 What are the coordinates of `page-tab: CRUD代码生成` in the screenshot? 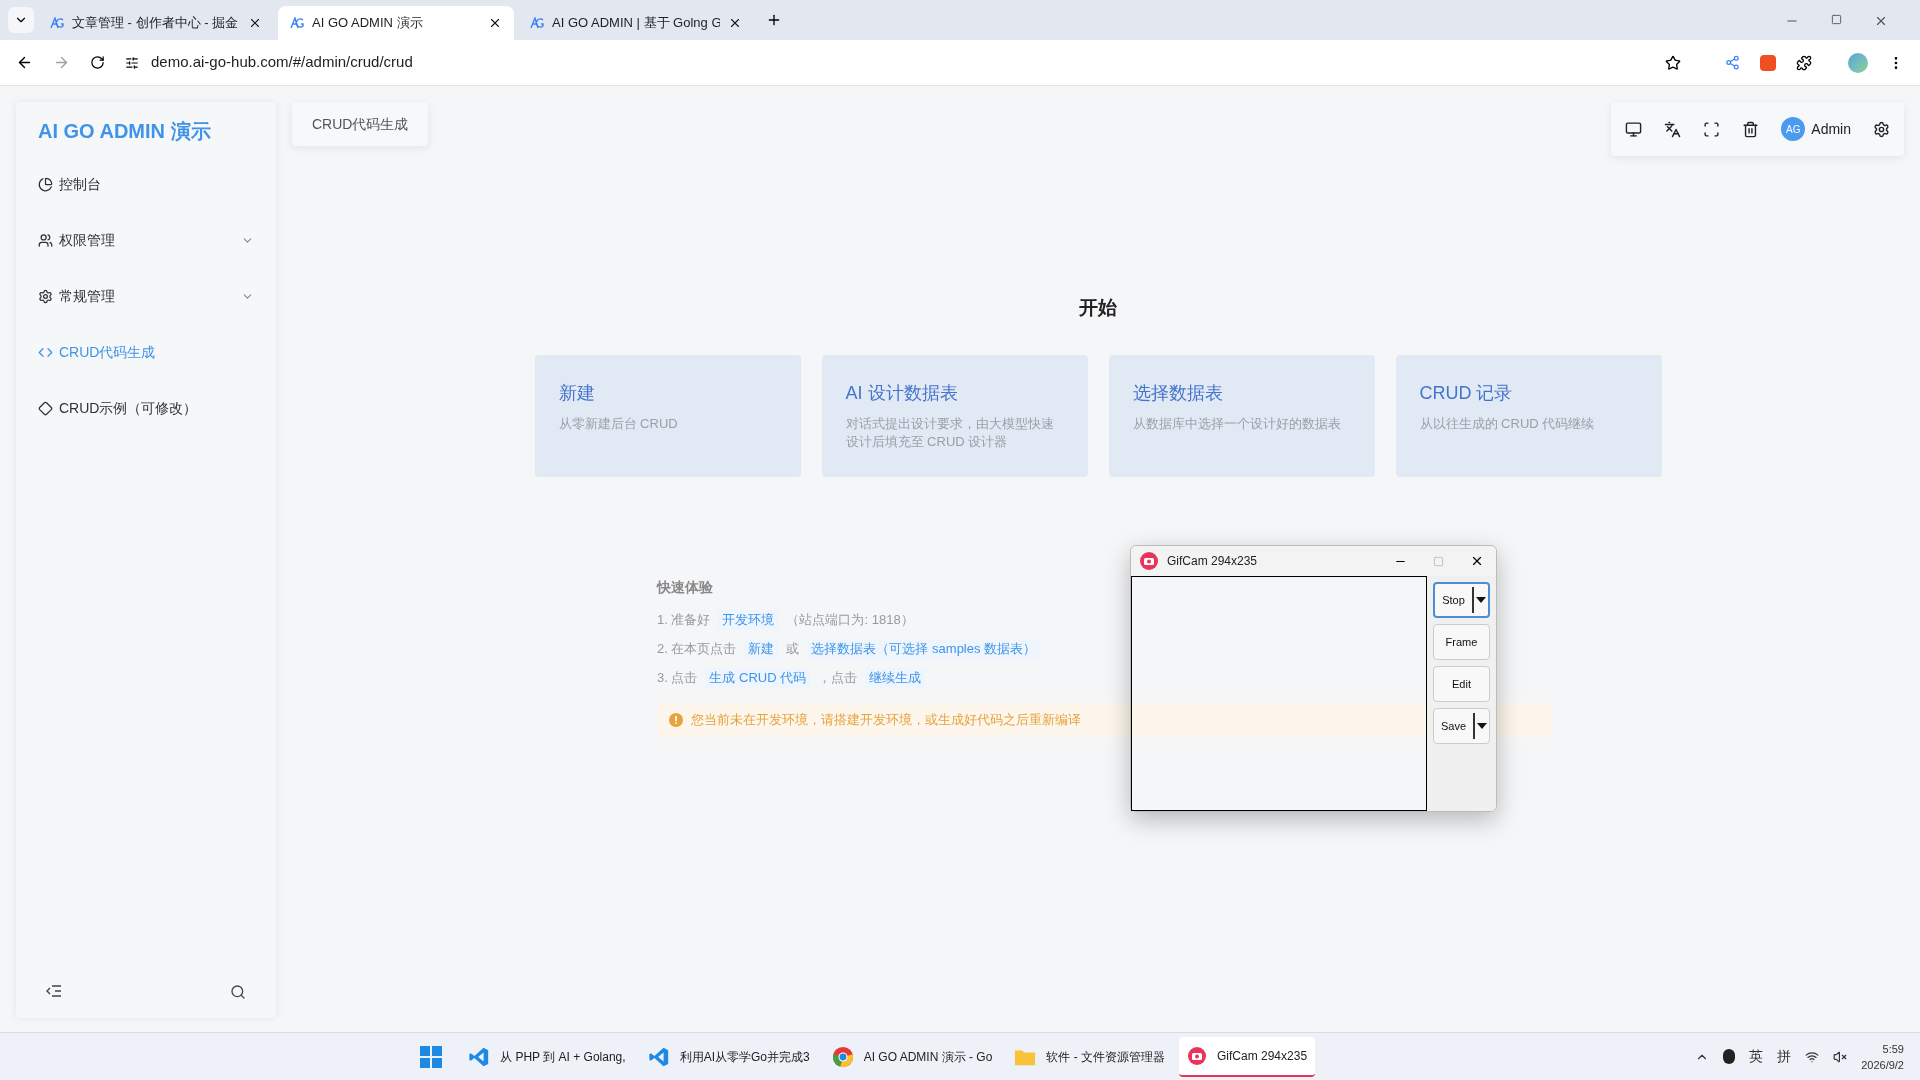 It's located at (360, 124).